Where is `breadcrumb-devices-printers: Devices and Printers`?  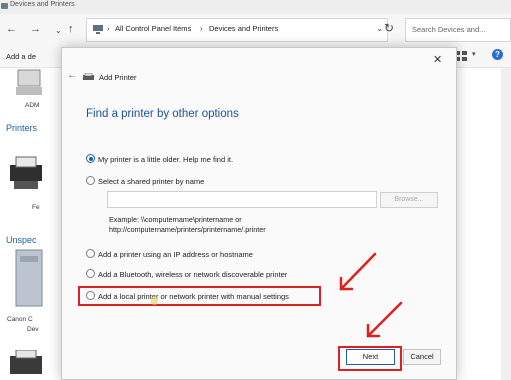
breadcrumb-devices-printers: Devices and Printers is located at coordinates (243, 28).